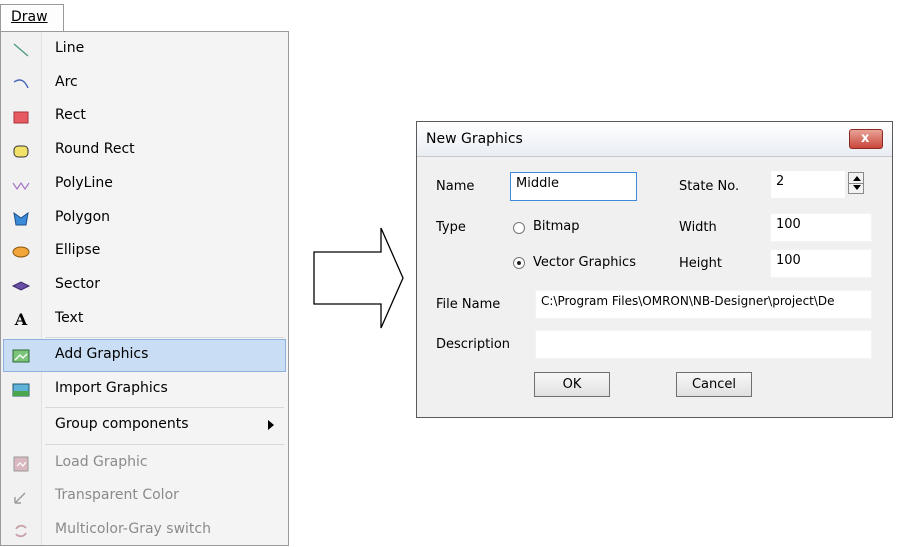 Image resolution: width=897 pixels, height=547 pixels. What do you see at coordinates (821, 263) in the screenshot?
I see `height-input: 100` at bounding box center [821, 263].